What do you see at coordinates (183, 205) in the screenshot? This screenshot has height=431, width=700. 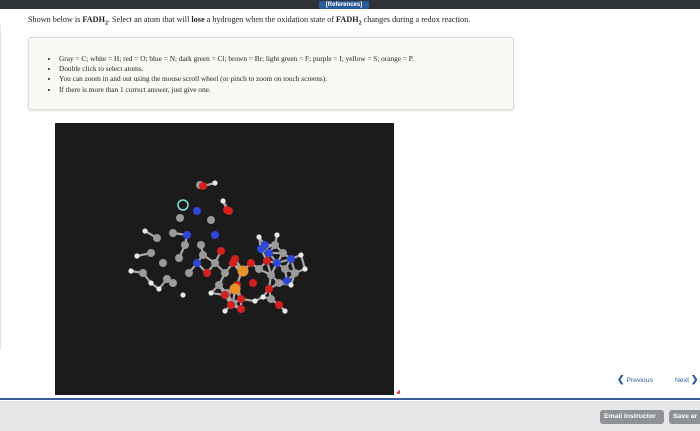 I see `selected-atom-ring` at bounding box center [183, 205].